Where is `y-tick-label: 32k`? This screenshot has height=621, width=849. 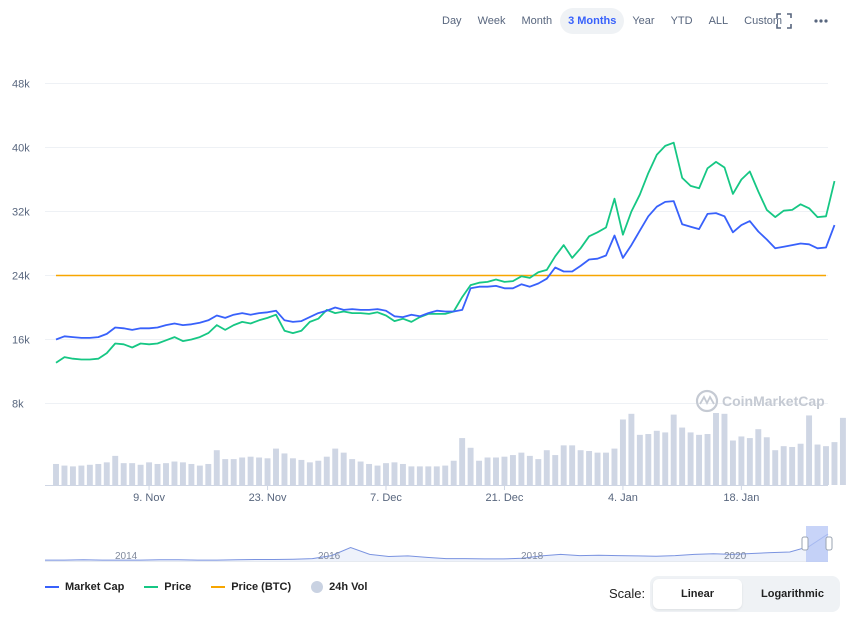
y-tick-label: 32k is located at coordinates (21, 213).